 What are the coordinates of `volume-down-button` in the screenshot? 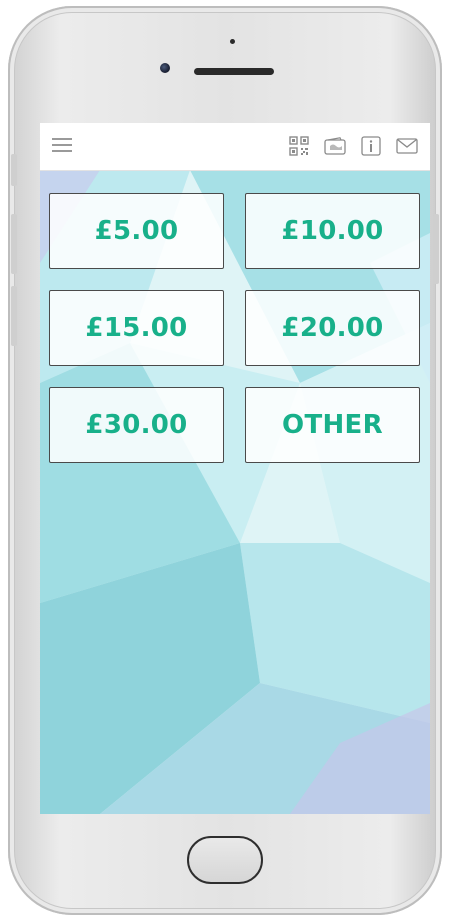 It's located at (14, 316).